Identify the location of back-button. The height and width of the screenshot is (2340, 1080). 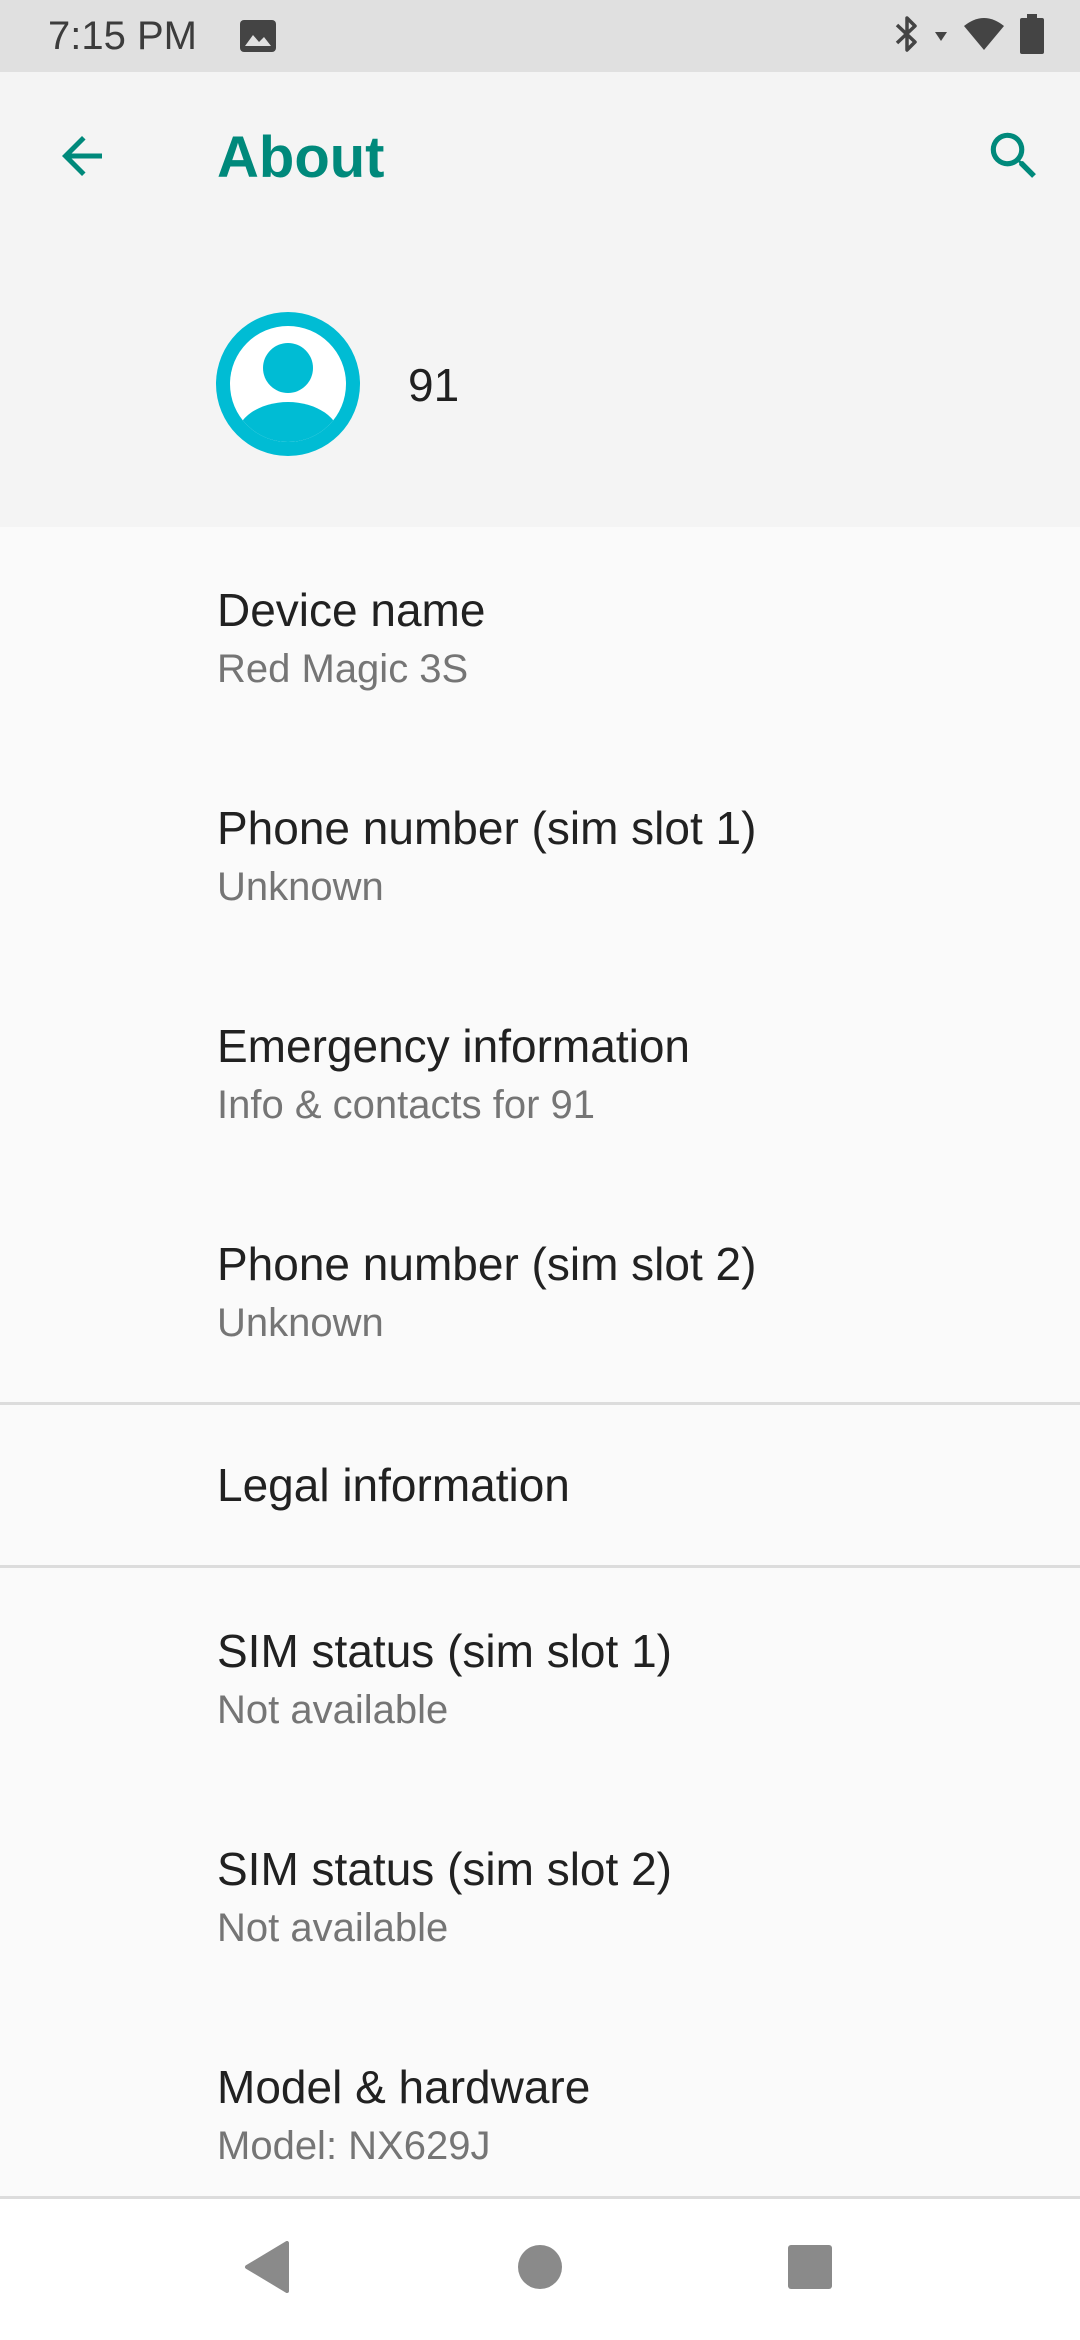
(82, 158).